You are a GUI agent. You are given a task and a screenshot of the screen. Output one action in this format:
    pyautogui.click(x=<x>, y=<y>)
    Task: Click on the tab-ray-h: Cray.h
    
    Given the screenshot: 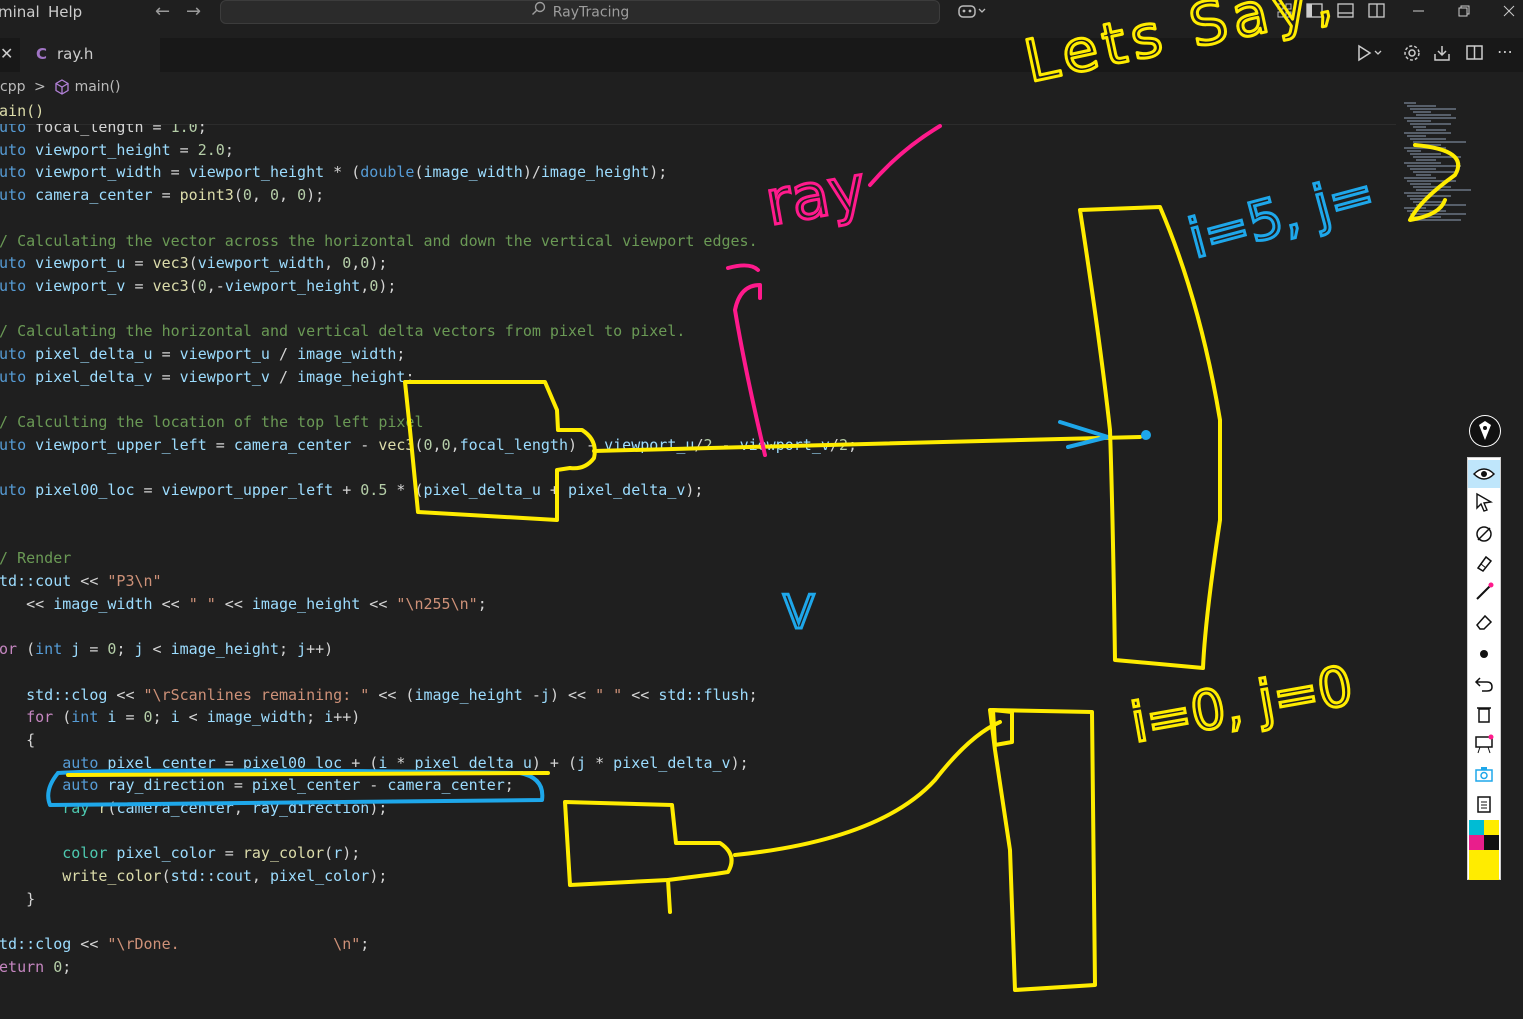 What is the action you would take?
    pyautogui.click(x=90, y=55)
    